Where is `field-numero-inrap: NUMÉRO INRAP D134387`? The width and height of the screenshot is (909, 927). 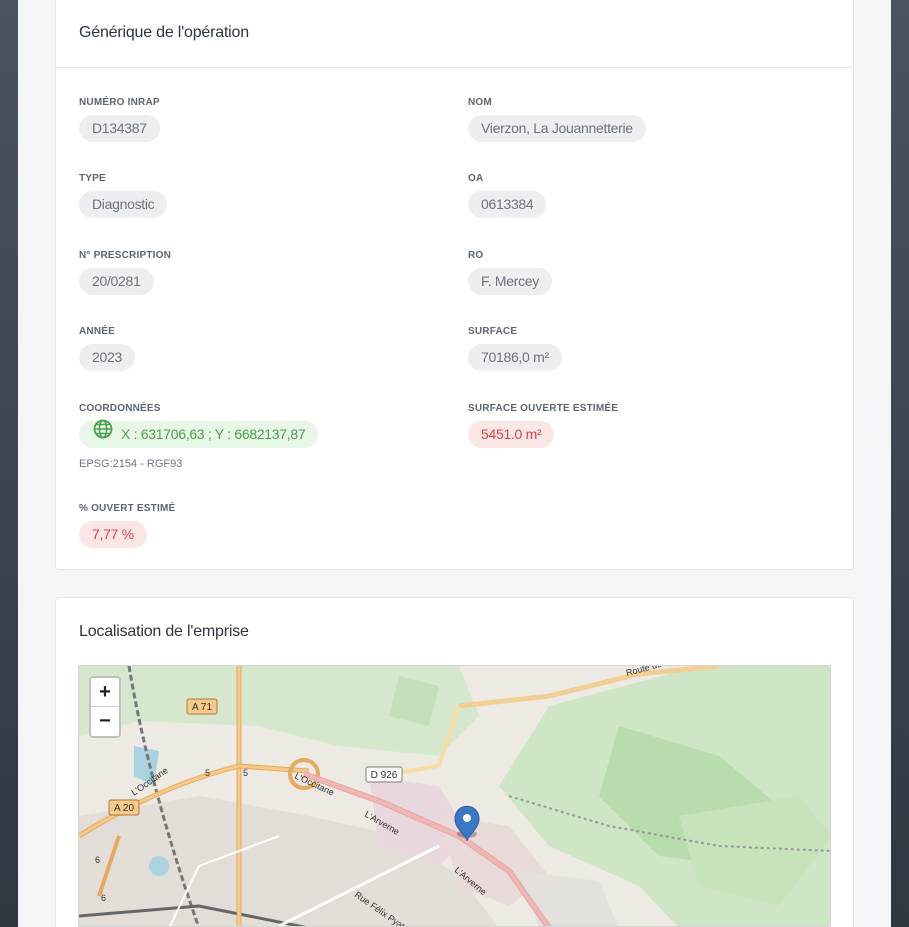 field-numero-inrap: NUMÉRO INRAP D134387 is located at coordinates (119, 119).